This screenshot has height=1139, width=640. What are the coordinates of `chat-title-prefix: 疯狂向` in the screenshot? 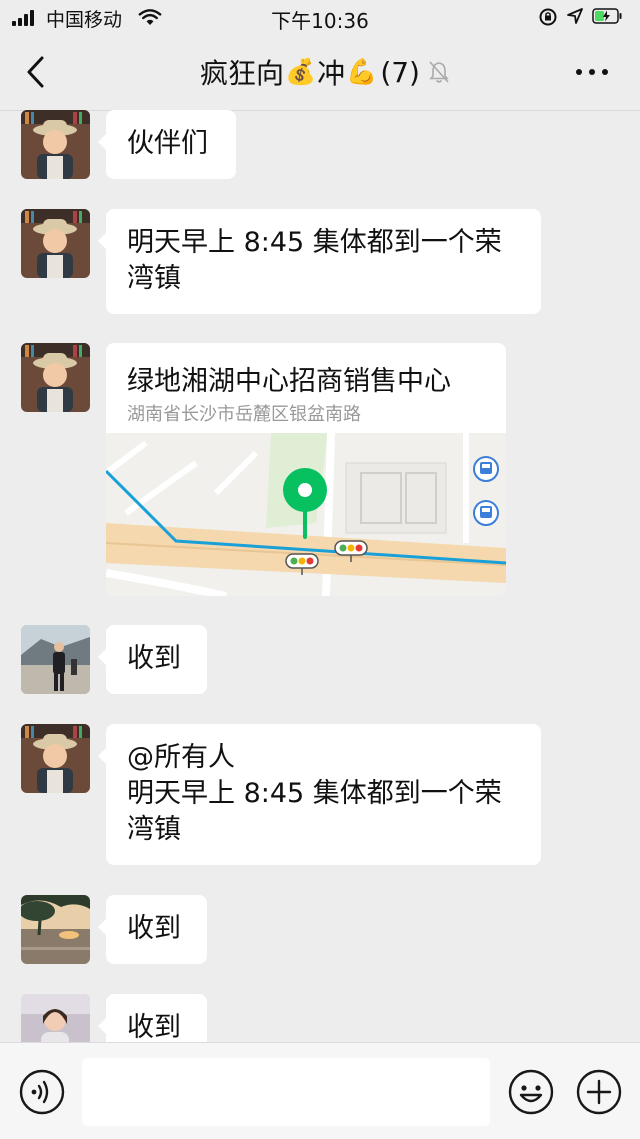 It's located at (242, 73).